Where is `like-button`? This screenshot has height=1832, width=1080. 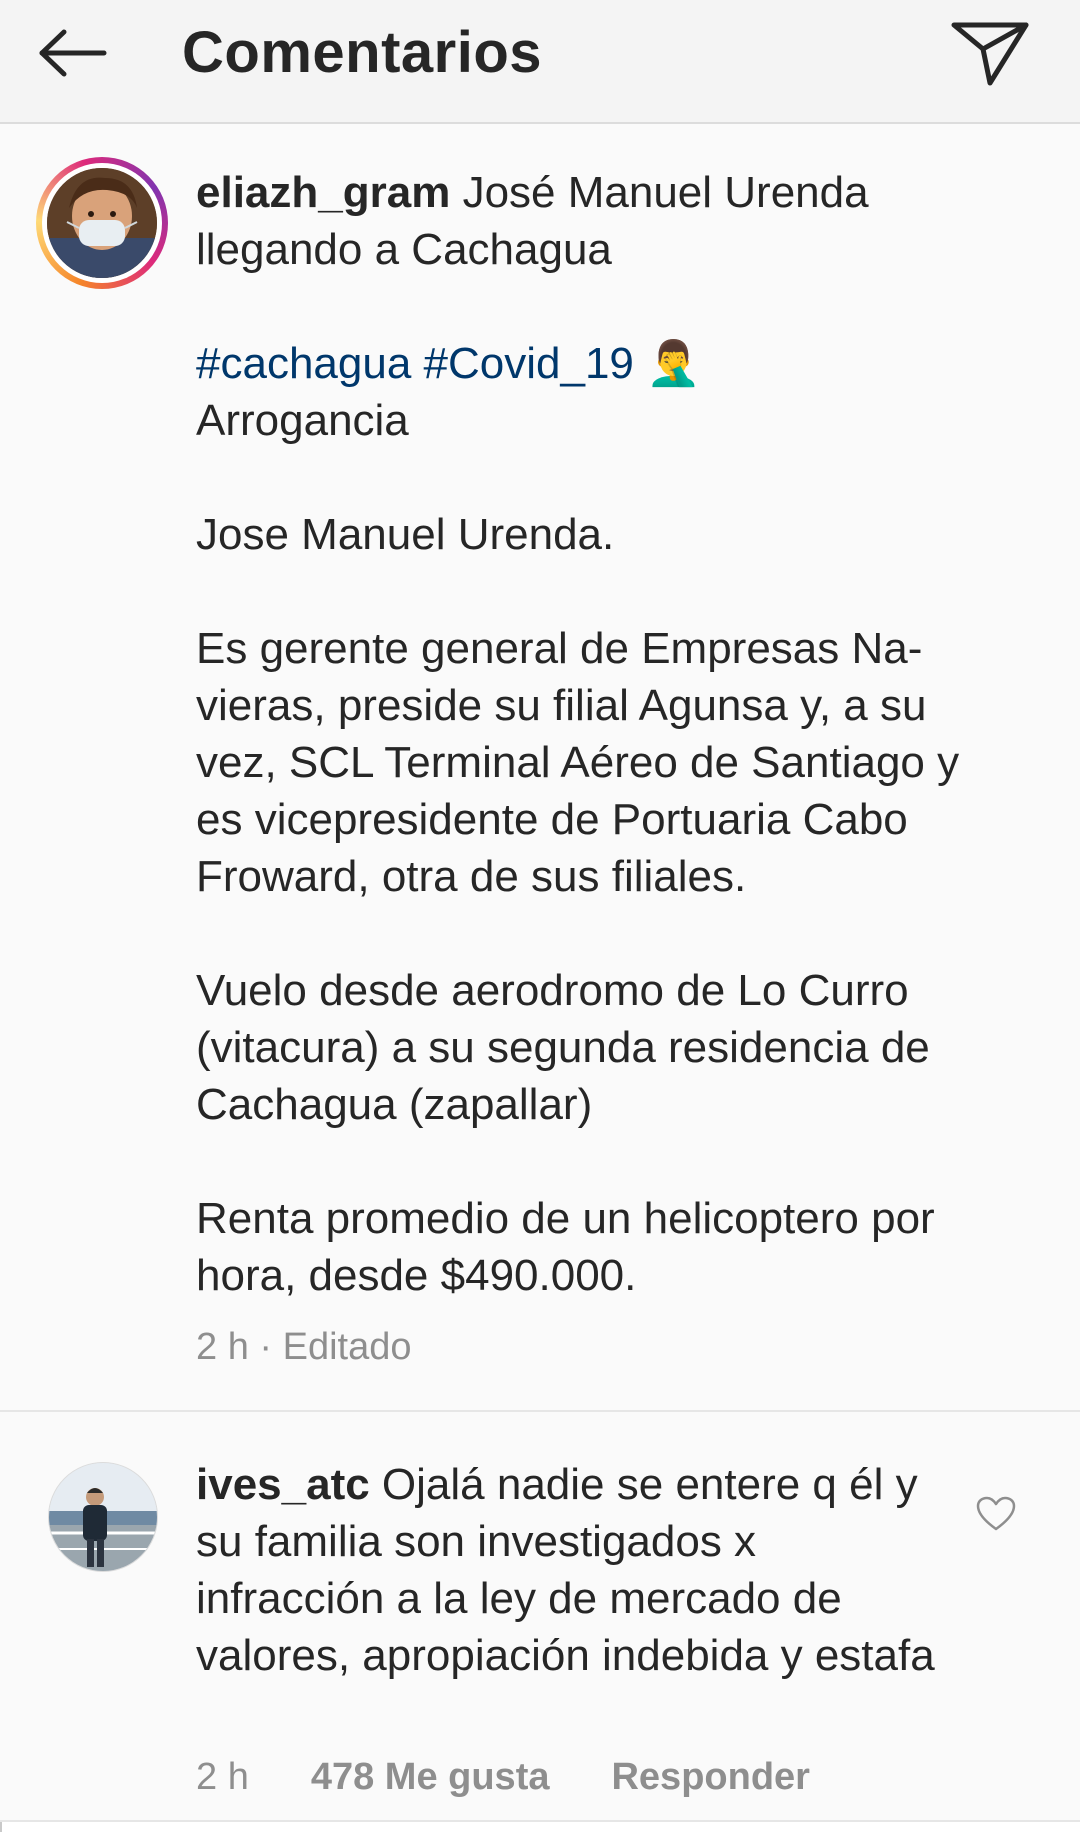 like-button is located at coordinates (996, 1514).